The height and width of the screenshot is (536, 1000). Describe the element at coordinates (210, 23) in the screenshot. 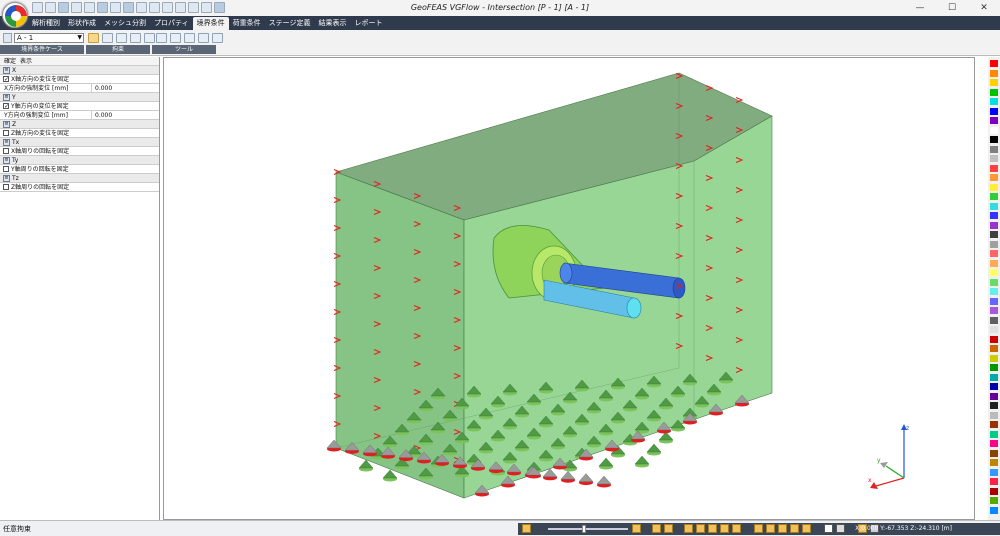

I see `menu-tab: 境界条件` at that location.